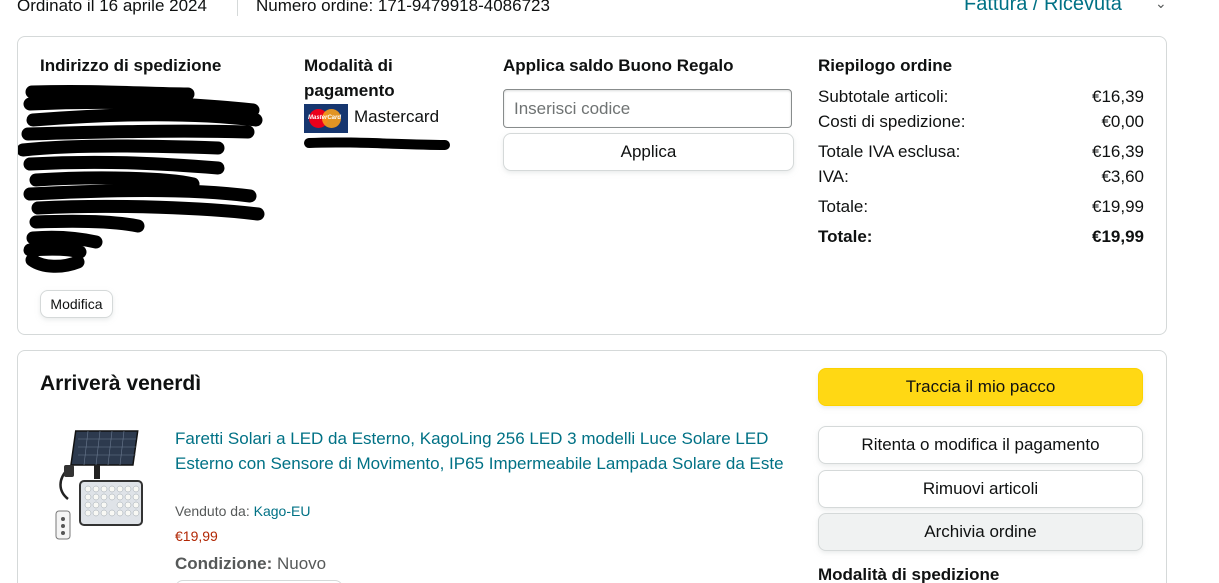 The height and width of the screenshot is (583, 1219). Describe the element at coordinates (883, 96) in the screenshot. I see `summary-label: Subtotale articoli:` at that location.